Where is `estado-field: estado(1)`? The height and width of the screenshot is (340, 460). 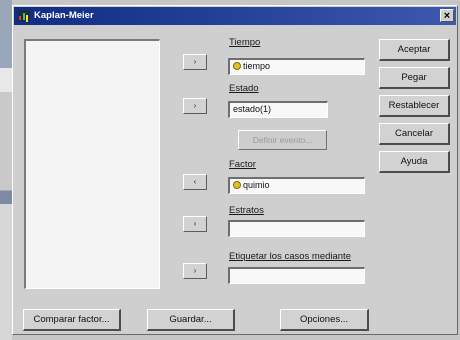
estado-field: estado(1) is located at coordinates (278, 109).